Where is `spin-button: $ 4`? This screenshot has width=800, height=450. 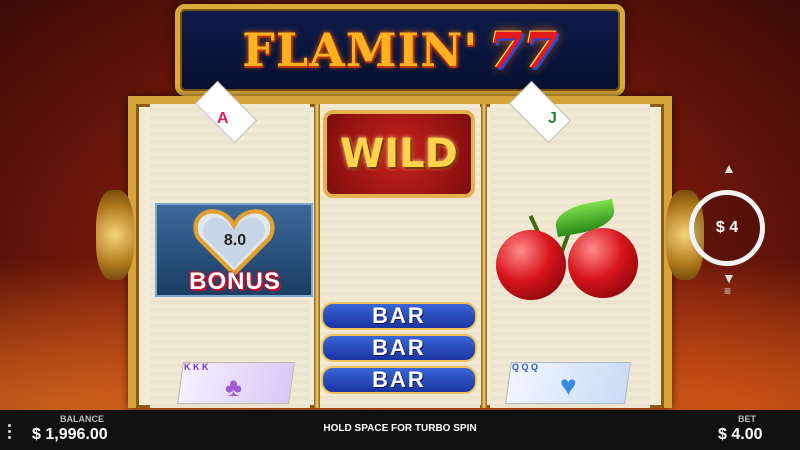
spin-button: $ 4 is located at coordinates (727, 228).